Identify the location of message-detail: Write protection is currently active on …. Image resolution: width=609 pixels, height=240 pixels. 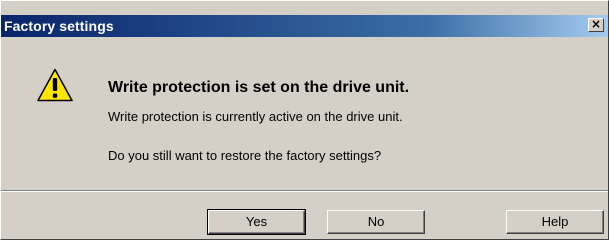
(255, 116).